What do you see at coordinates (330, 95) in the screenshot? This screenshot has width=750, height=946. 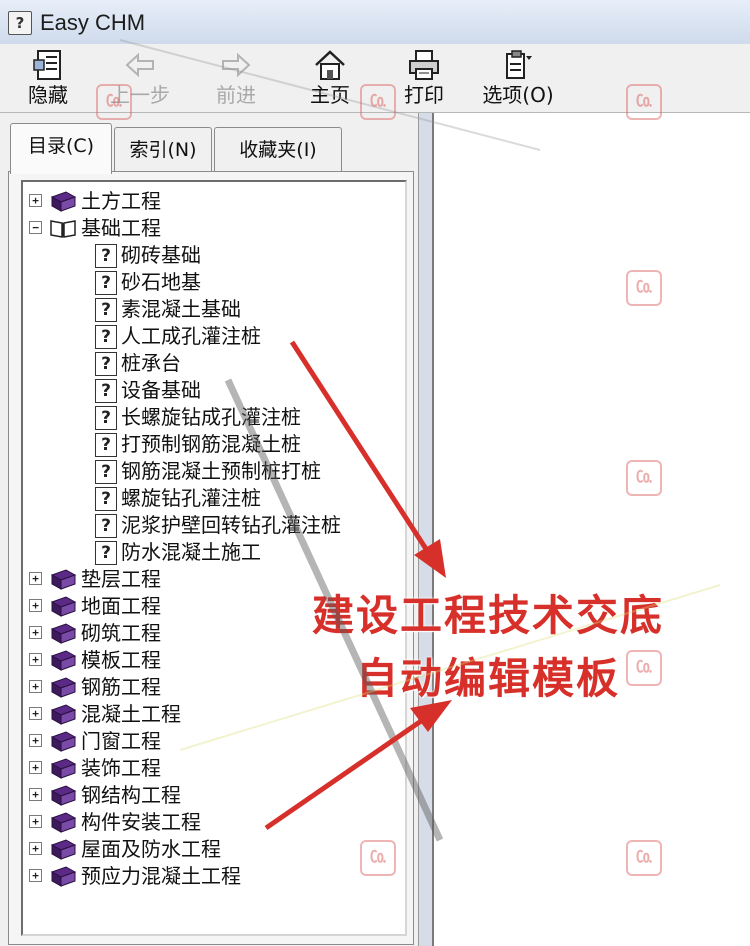 I see `home-label: 主页` at bounding box center [330, 95].